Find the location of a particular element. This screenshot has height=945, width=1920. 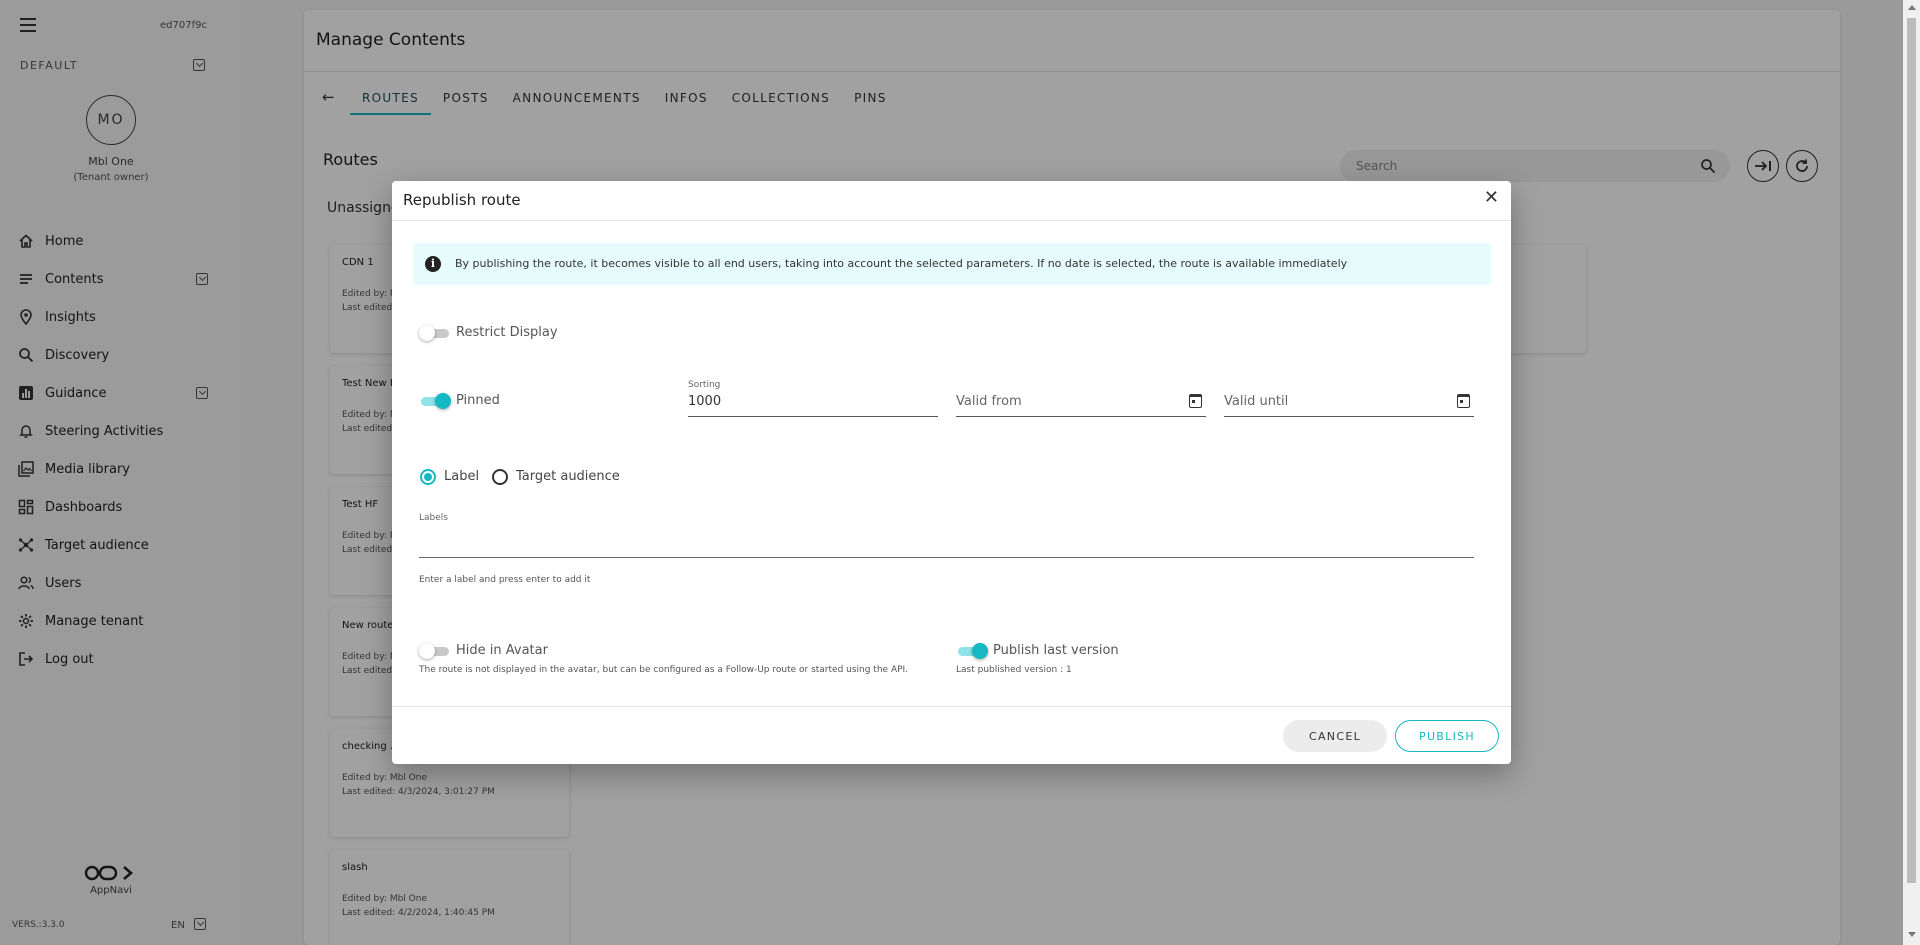

dialog-title: Republish route is located at coordinates (462, 200).